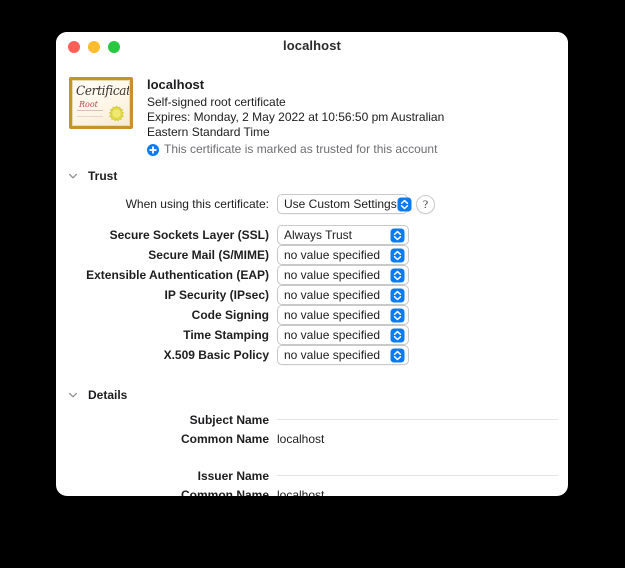  What do you see at coordinates (340, 204) in the screenshot?
I see `when-using-certificate-value: Use Custom Settings` at bounding box center [340, 204].